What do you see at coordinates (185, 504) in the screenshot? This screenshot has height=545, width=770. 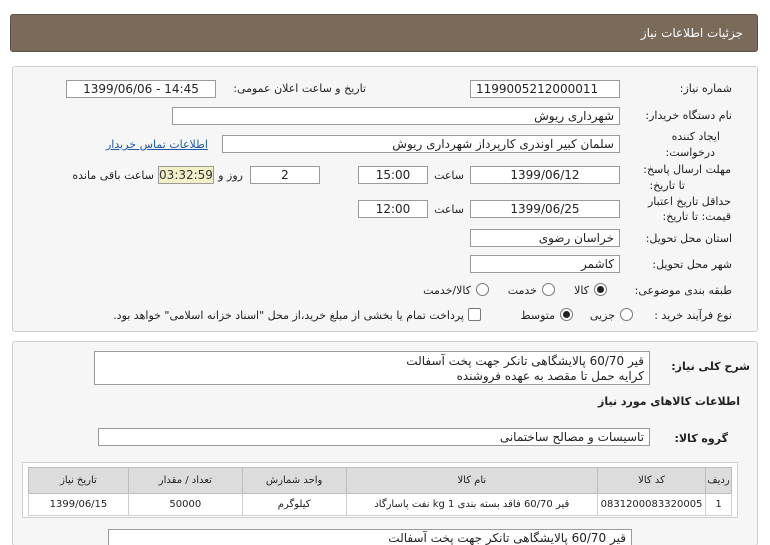 I see `cell-quantity: 50000` at bounding box center [185, 504].